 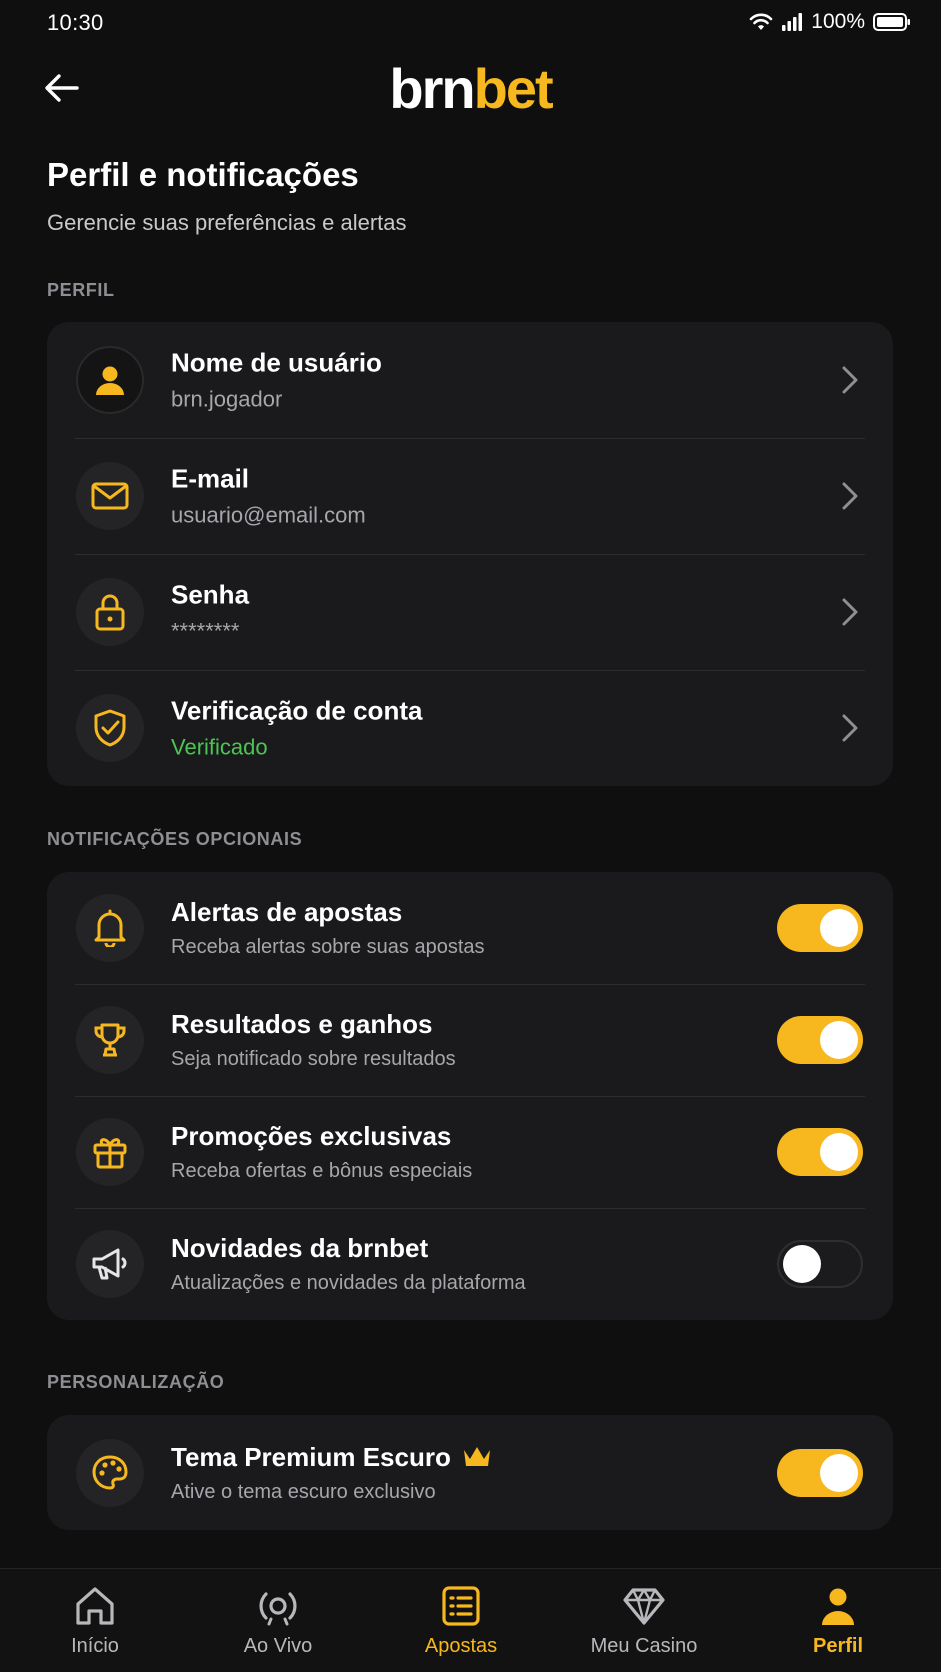 I want to click on row-description: Receba alertas sobre suas apostas, so click(x=328, y=947).